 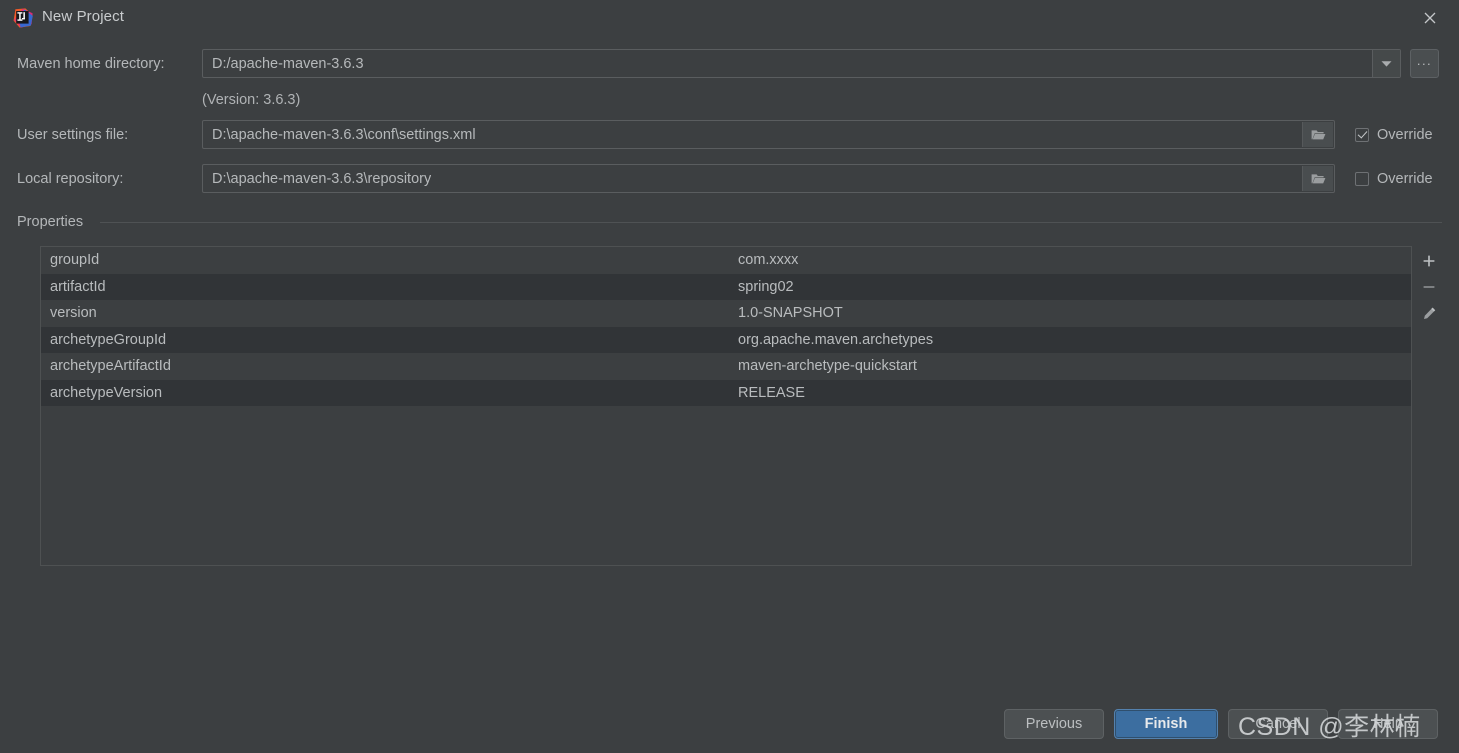 I want to click on property-value: RELEASE, so click(x=771, y=392).